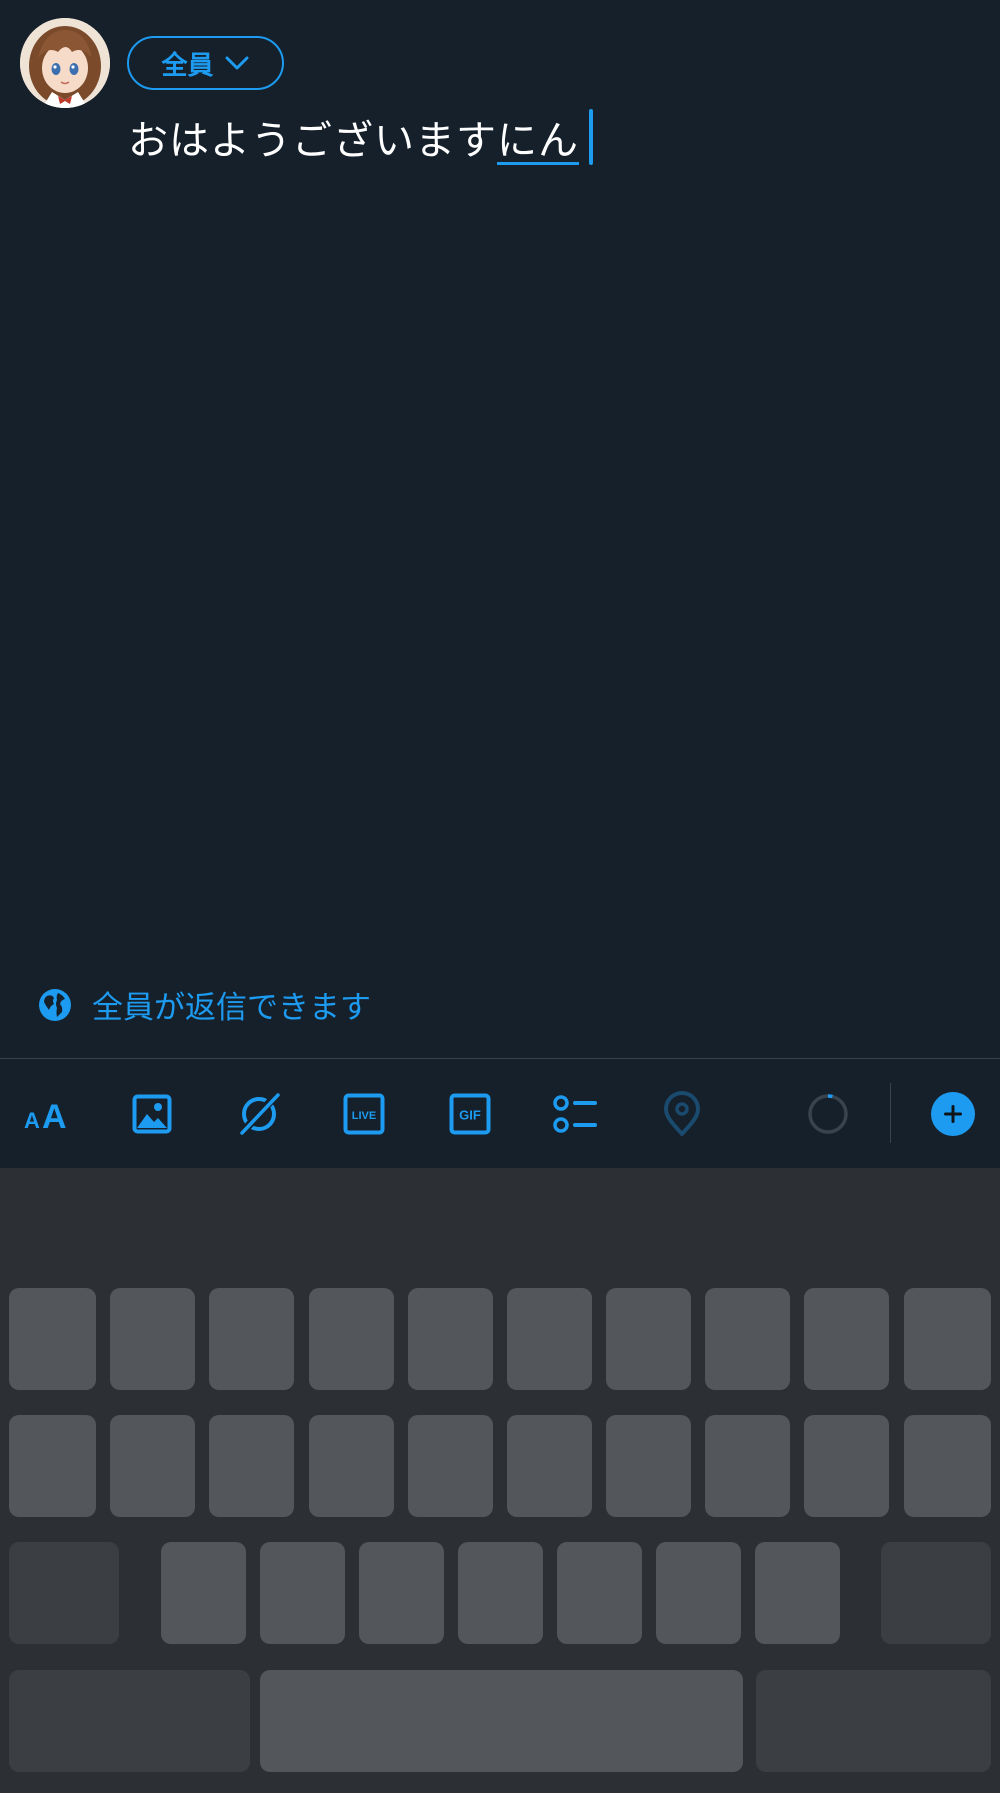 The image size is (1000, 1793). I want to click on text-format-button: A A, so click(47, 1113).